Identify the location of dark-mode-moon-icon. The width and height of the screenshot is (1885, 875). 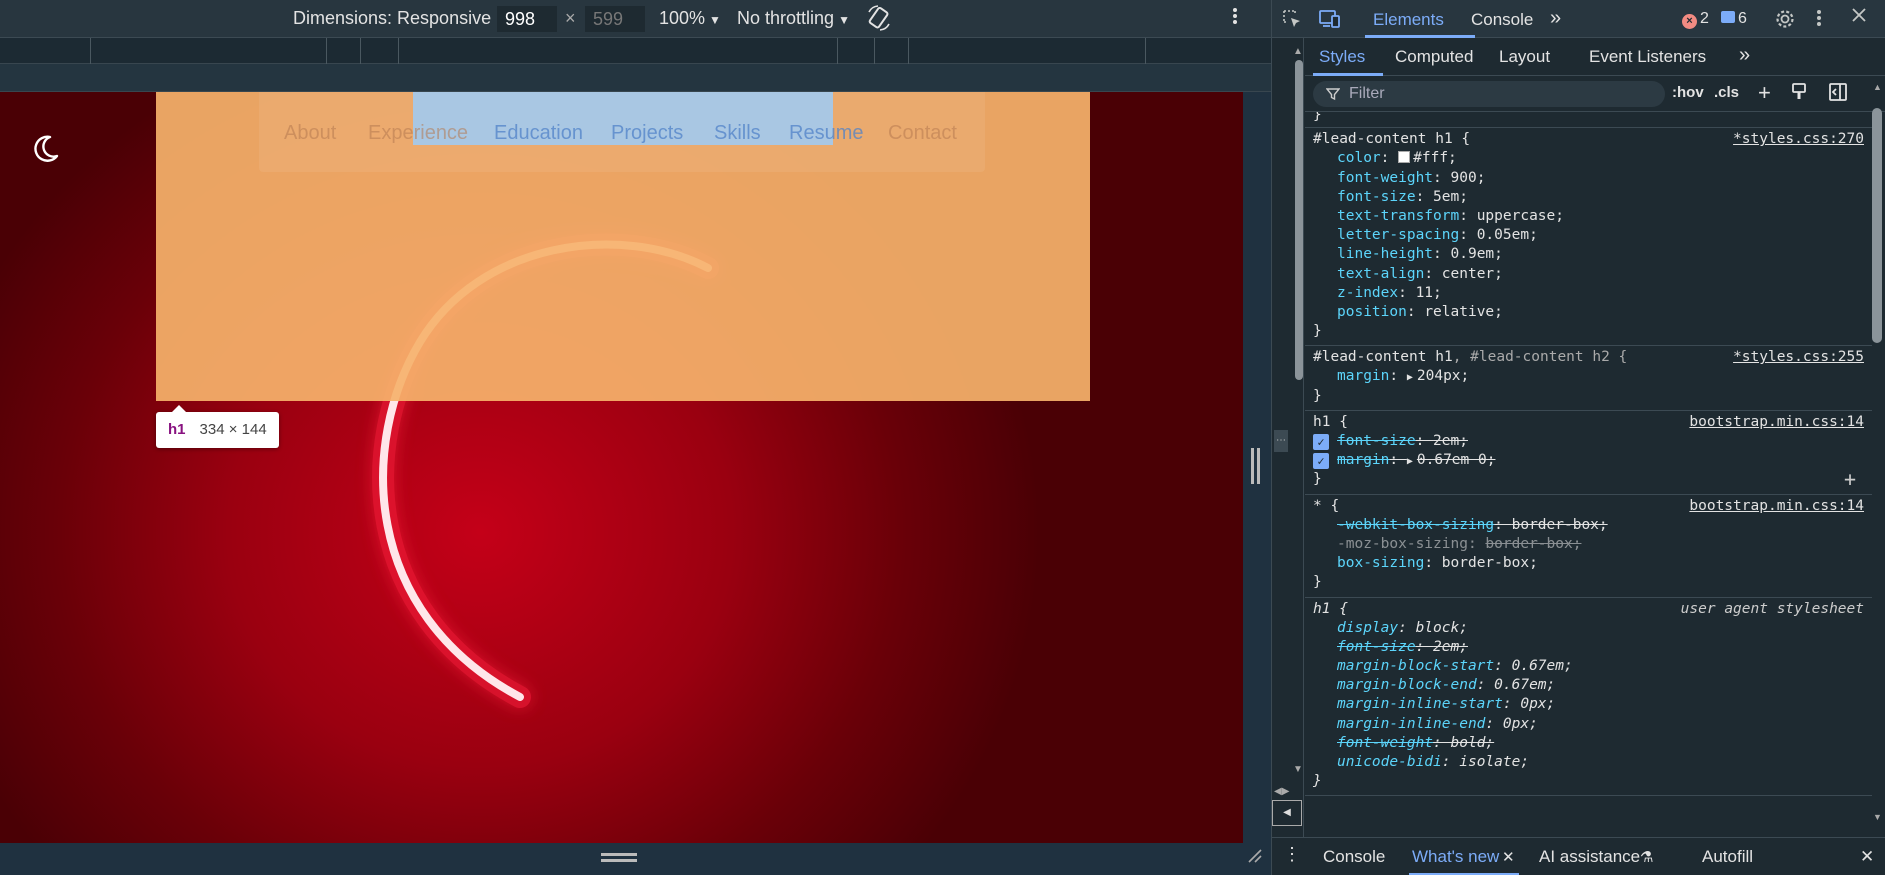
(45, 151).